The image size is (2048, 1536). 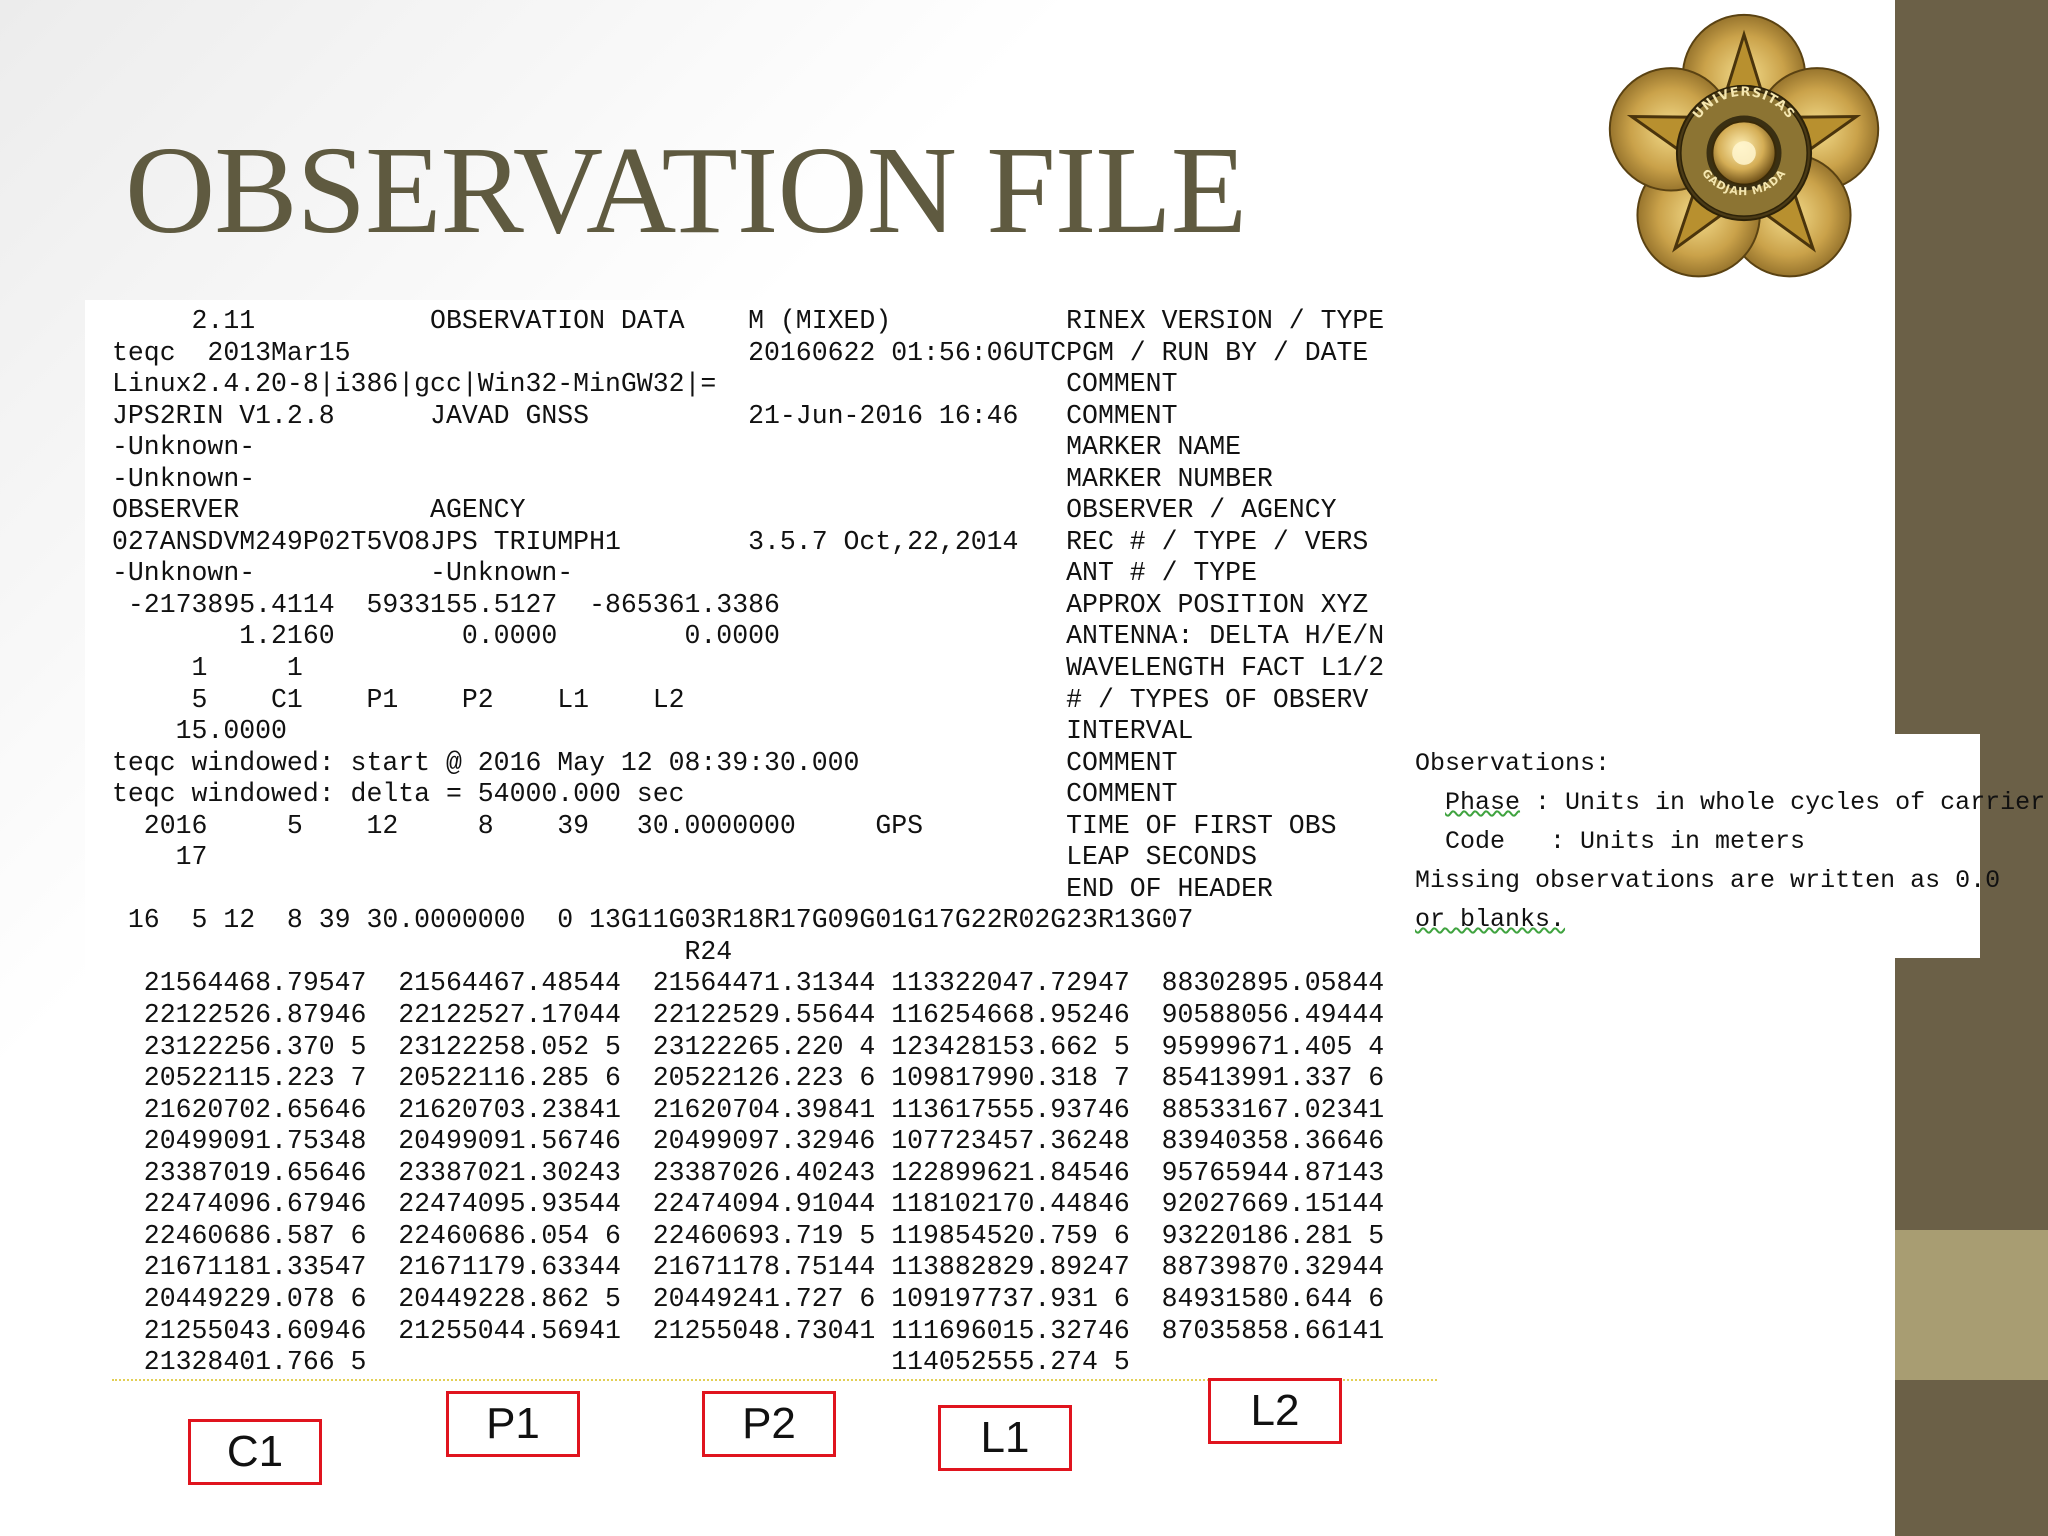 What do you see at coordinates (1275, 1411) in the screenshot?
I see `label-l2: L2` at bounding box center [1275, 1411].